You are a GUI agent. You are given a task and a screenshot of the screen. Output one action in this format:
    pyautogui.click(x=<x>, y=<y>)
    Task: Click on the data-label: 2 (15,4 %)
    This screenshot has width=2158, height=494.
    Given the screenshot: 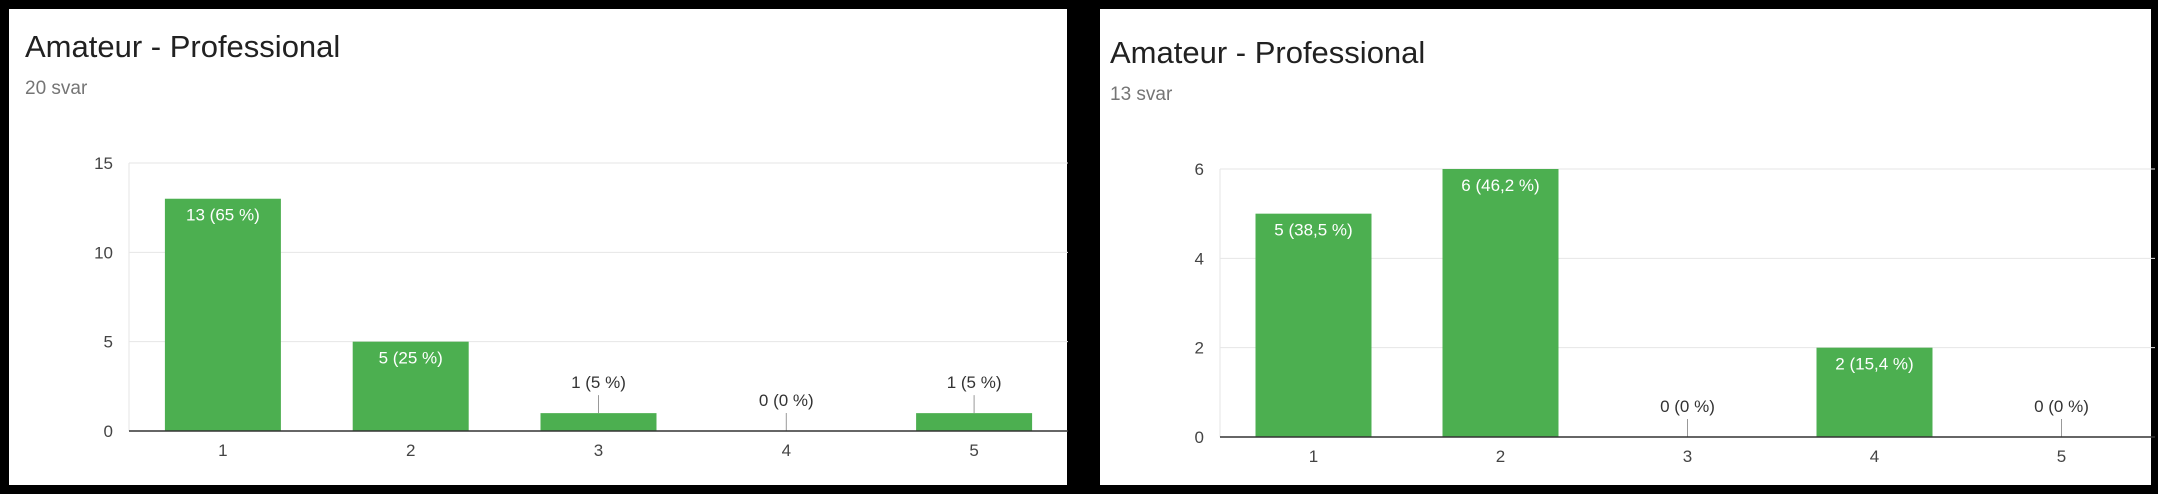 What is the action you would take?
    pyautogui.click(x=1874, y=364)
    